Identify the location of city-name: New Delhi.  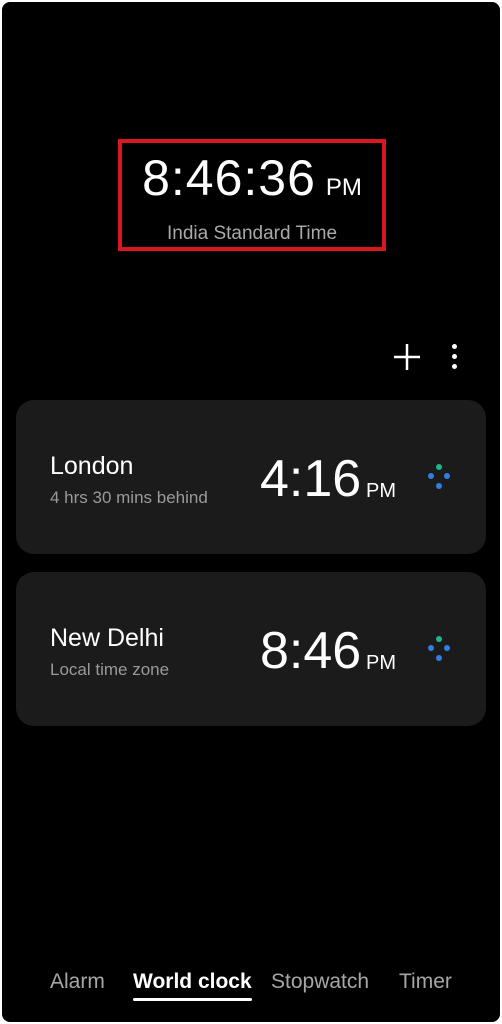
(107, 638).